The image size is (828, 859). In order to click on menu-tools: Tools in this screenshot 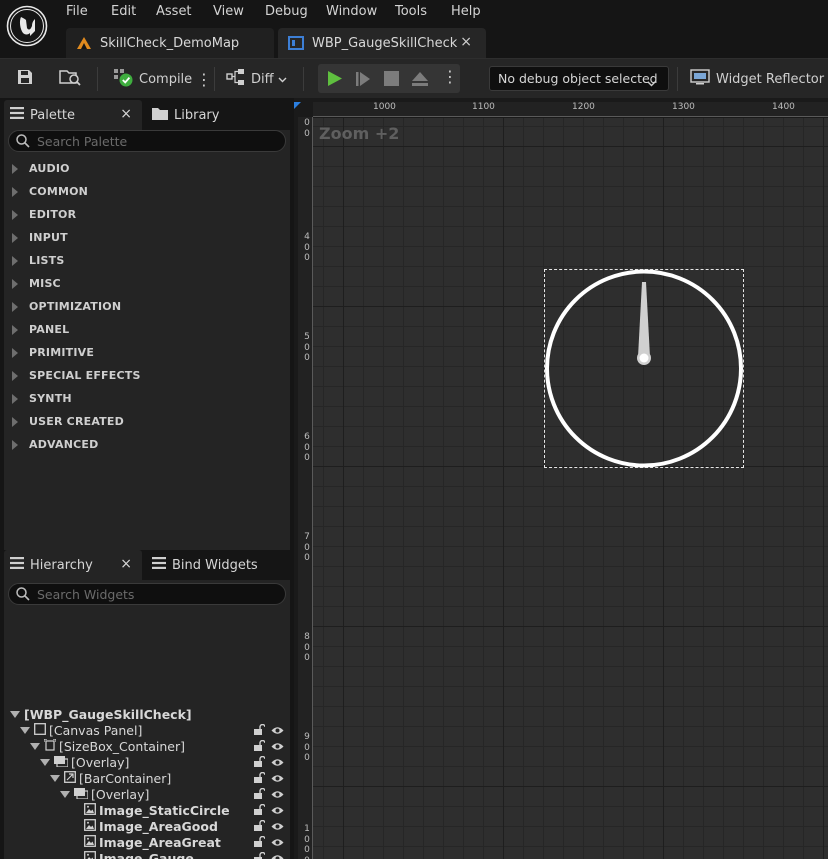, I will do `click(411, 11)`.